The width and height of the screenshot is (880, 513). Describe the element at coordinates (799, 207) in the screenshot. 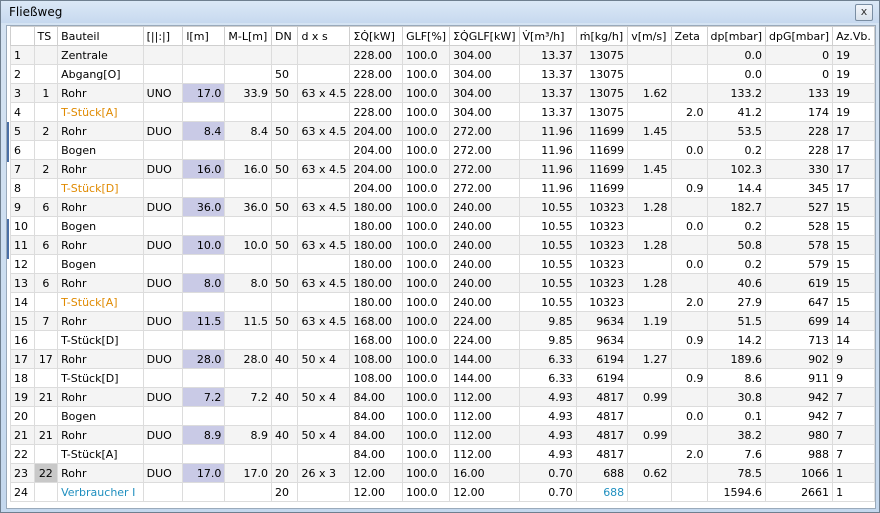

I see `cell-dpg: 527` at that location.